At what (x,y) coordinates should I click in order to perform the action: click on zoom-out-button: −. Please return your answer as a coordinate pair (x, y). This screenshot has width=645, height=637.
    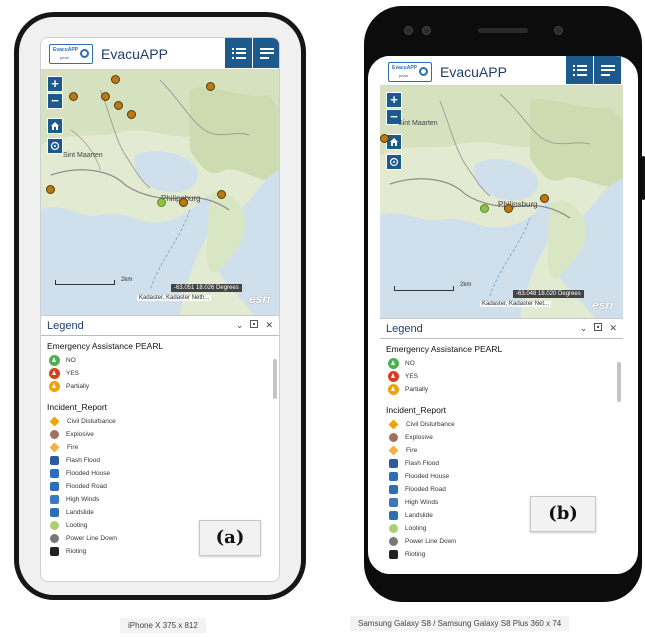
    Looking at the image, I should click on (55, 101).